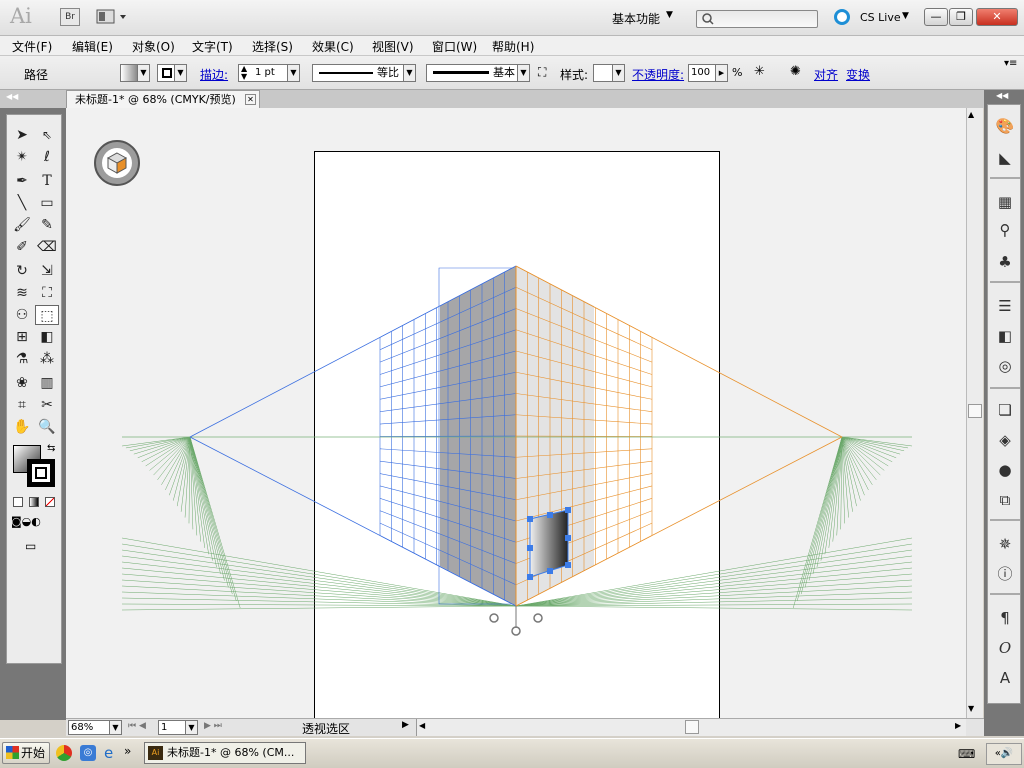 The height and width of the screenshot is (768, 1024). I want to click on chrome-icon, so click(64, 753).